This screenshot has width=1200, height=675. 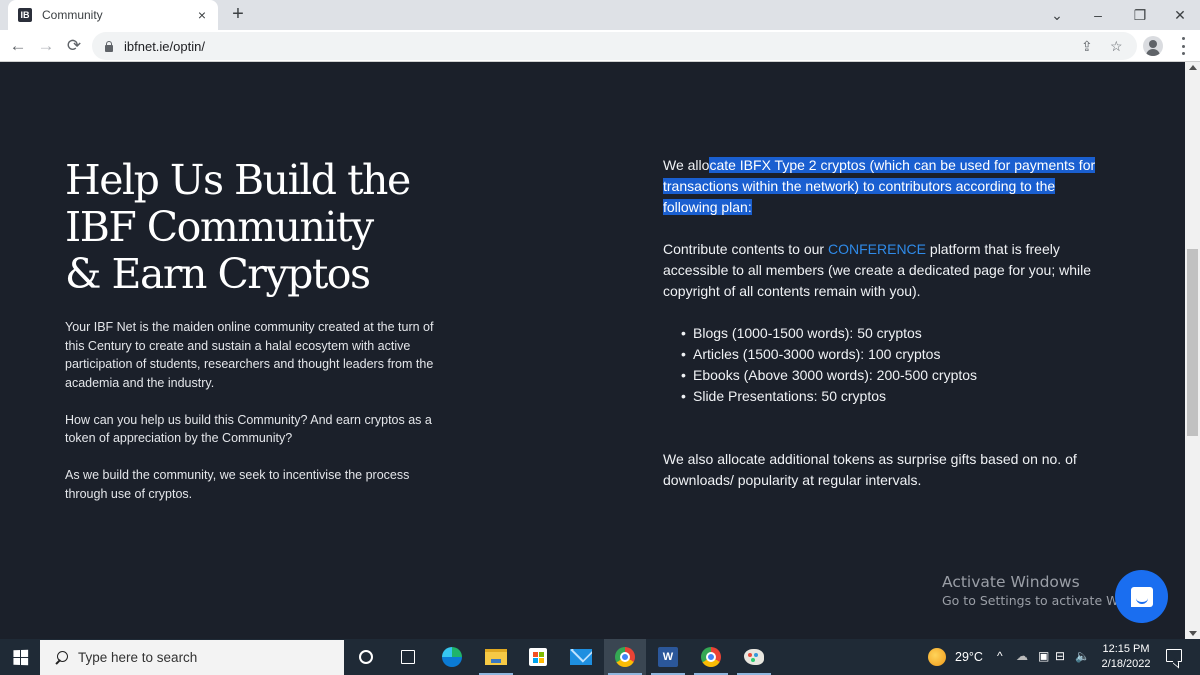 What do you see at coordinates (1192, 342) in the screenshot?
I see `scrollbar-thumb` at bounding box center [1192, 342].